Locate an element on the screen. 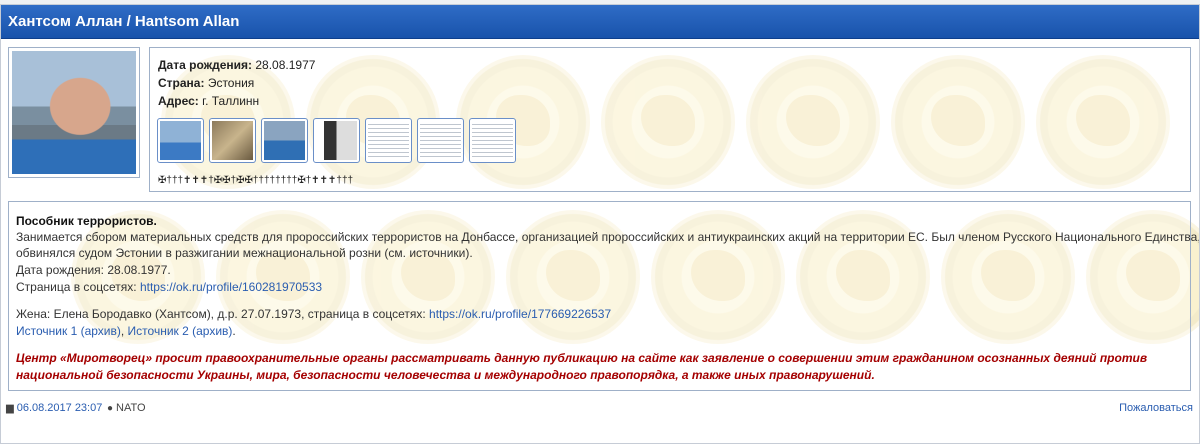 This screenshot has width=1200, height=444. address-row: Адрес: г. Таллинн is located at coordinates (208, 101).